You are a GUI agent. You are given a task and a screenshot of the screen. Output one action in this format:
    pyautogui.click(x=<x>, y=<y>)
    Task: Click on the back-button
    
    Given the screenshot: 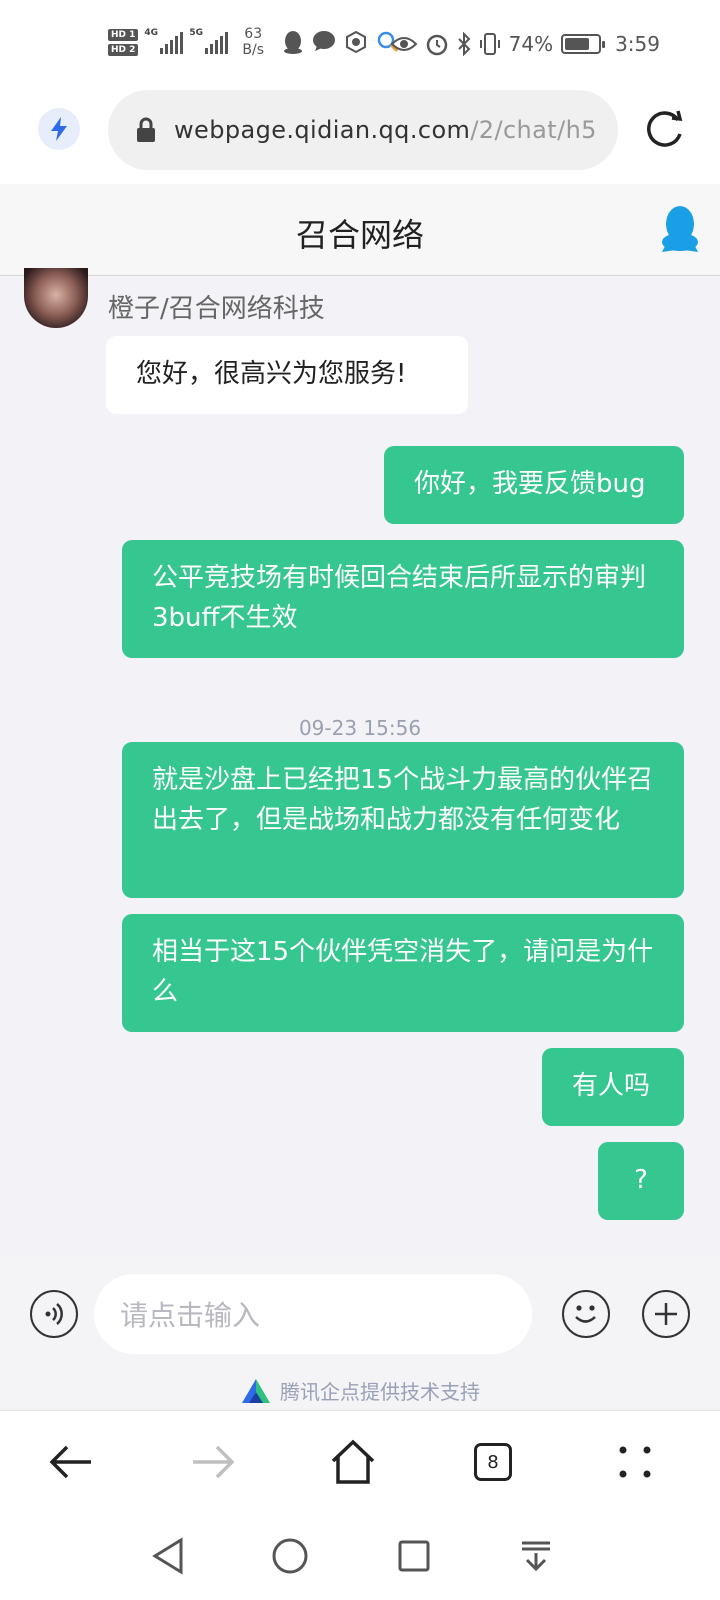 What is the action you would take?
    pyautogui.click(x=71, y=1462)
    